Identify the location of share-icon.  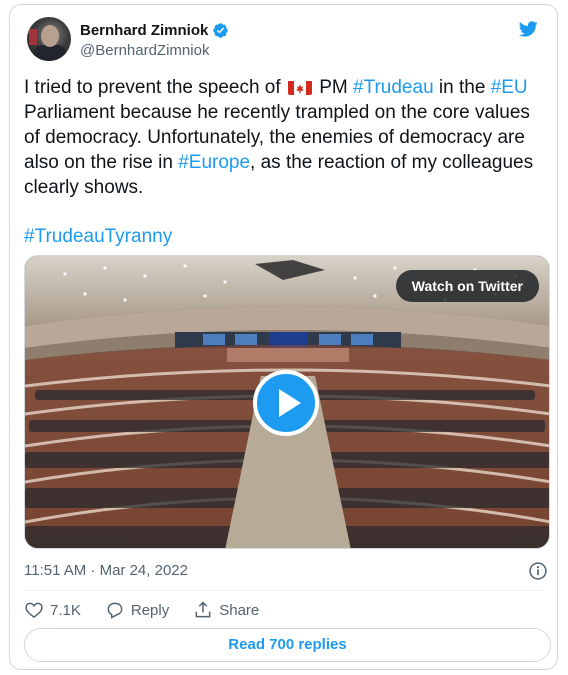
(203, 609).